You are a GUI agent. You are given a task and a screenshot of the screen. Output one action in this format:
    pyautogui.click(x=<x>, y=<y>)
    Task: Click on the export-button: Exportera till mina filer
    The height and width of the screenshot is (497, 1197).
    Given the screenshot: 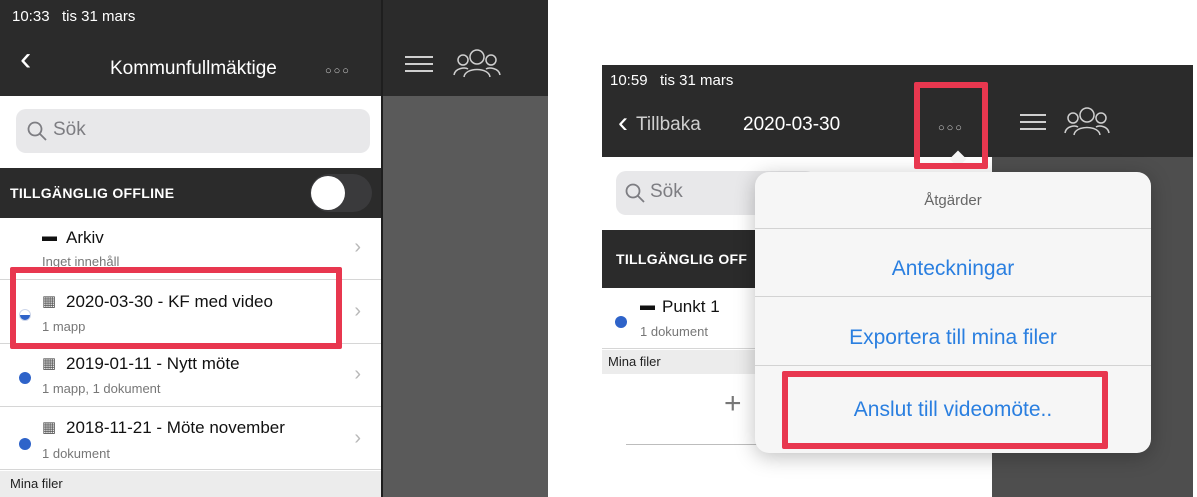 What is the action you would take?
    pyautogui.click(x=953, y=338)
    